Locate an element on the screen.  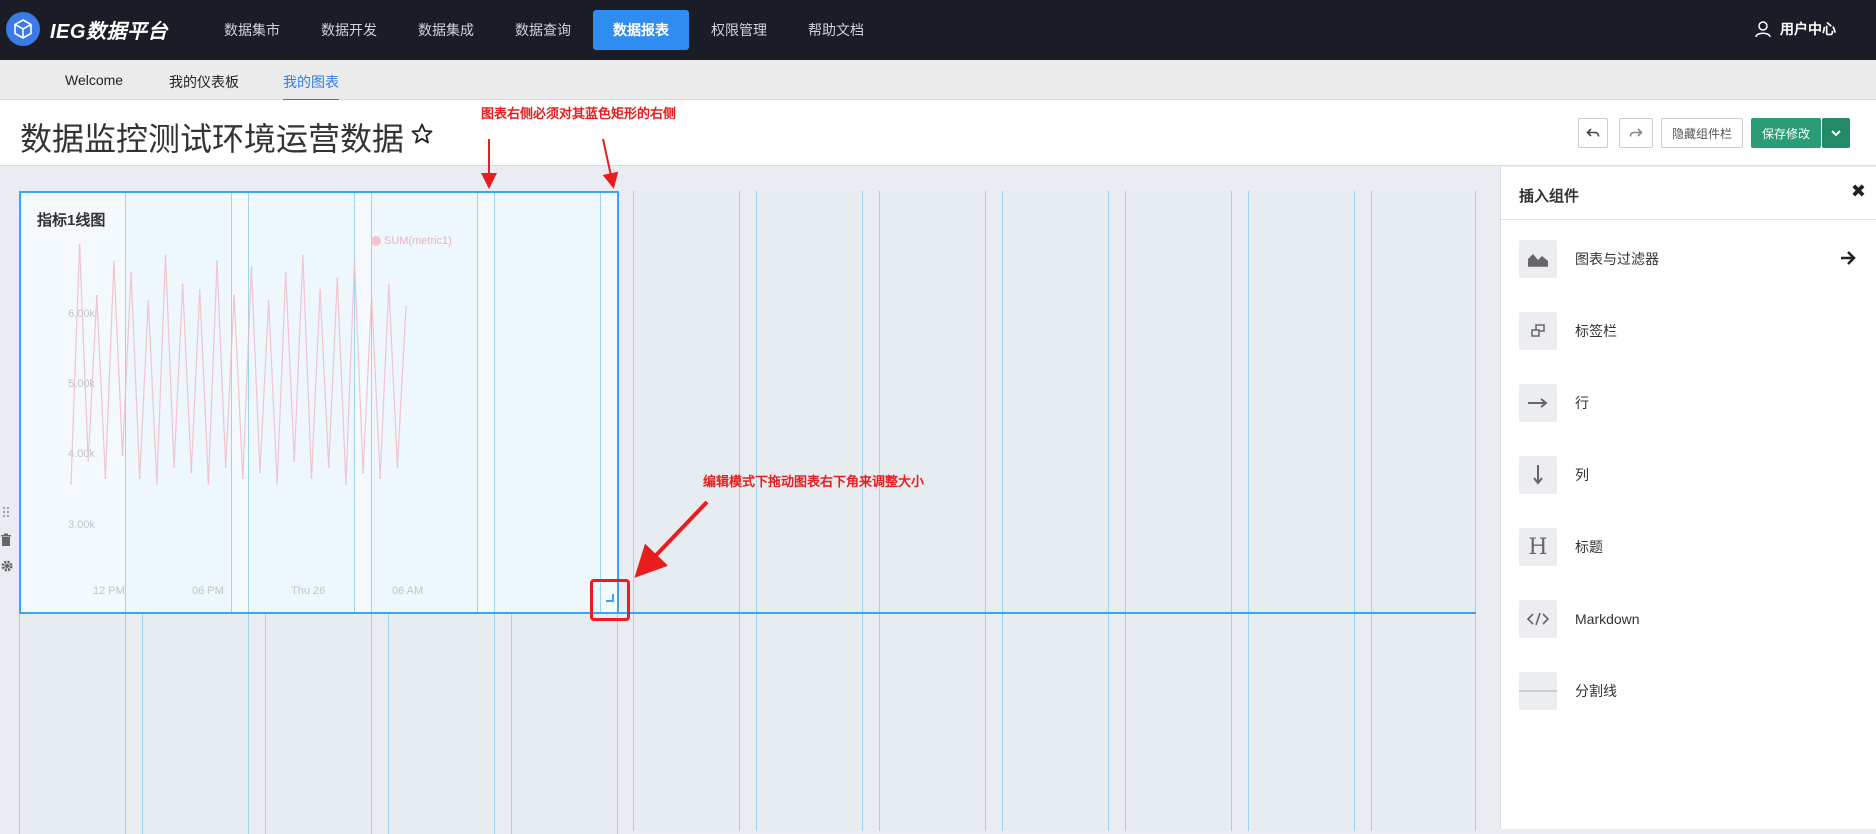
nav-item-market: 数据集市 is located at coordinates (252, 30).